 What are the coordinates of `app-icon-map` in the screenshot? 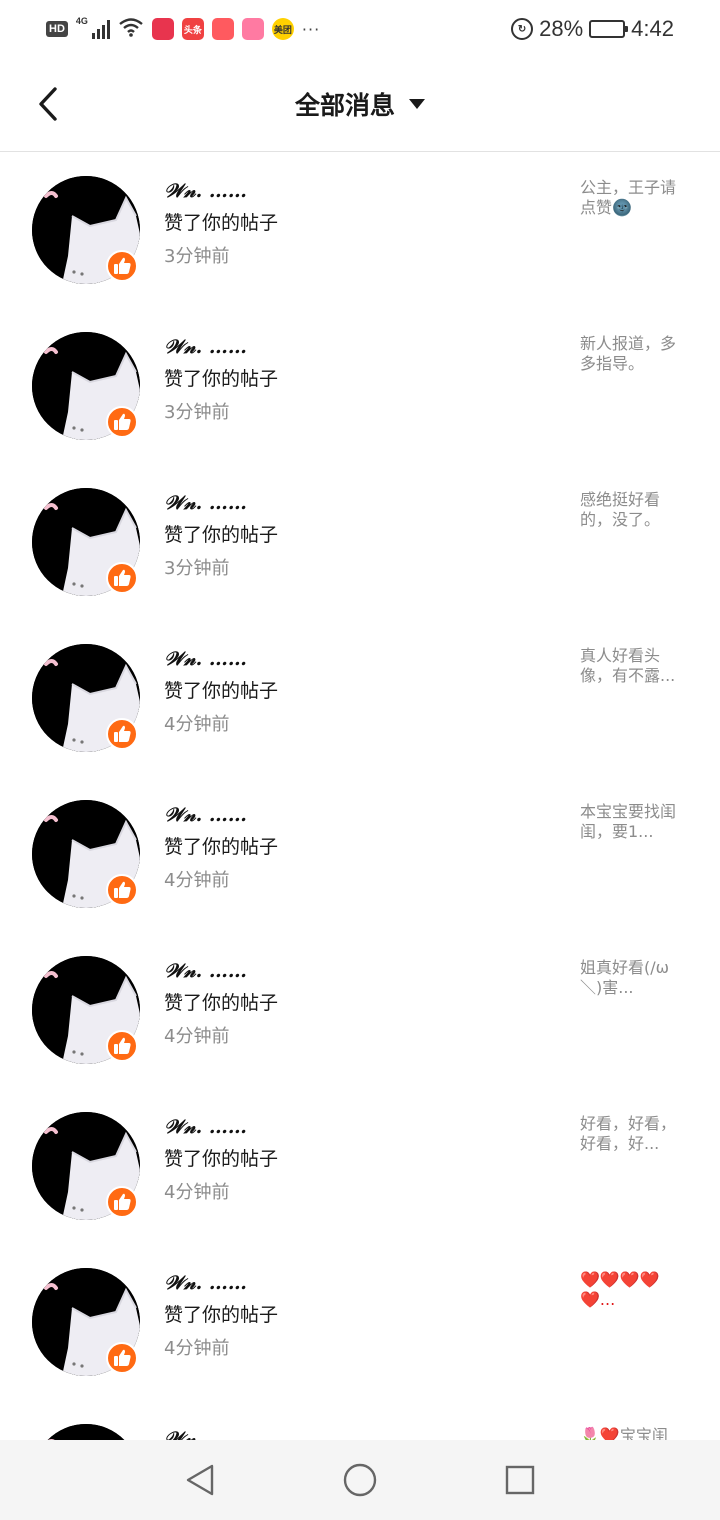 It's located at (222, 29).